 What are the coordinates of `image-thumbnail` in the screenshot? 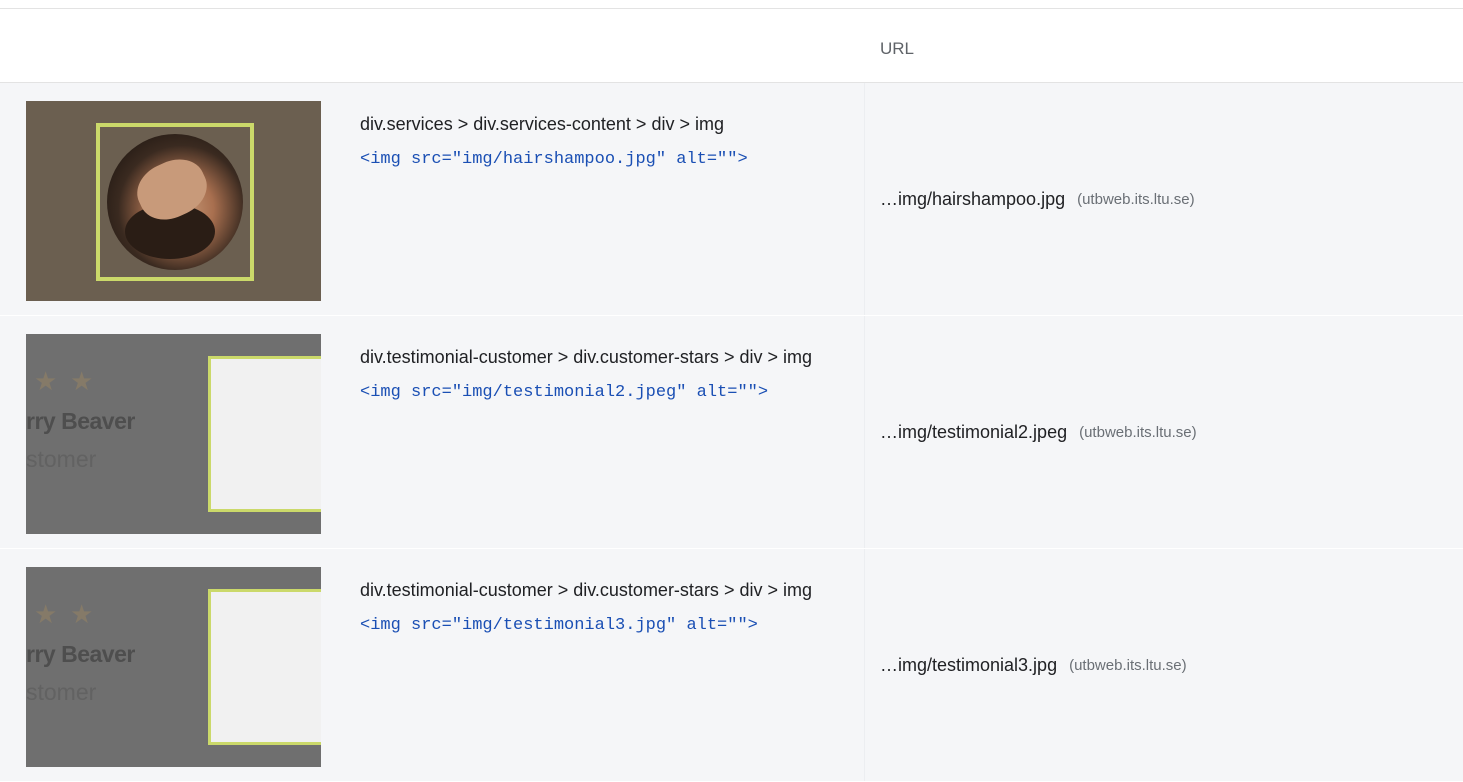 It's located at (173, 201).